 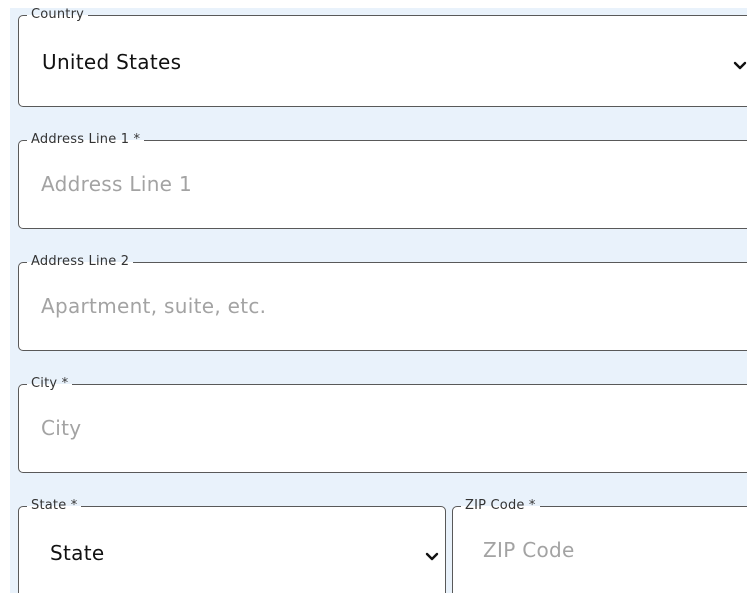 I want to click on zip-code-field: ZIP Code *, so click(x=599, y=546).